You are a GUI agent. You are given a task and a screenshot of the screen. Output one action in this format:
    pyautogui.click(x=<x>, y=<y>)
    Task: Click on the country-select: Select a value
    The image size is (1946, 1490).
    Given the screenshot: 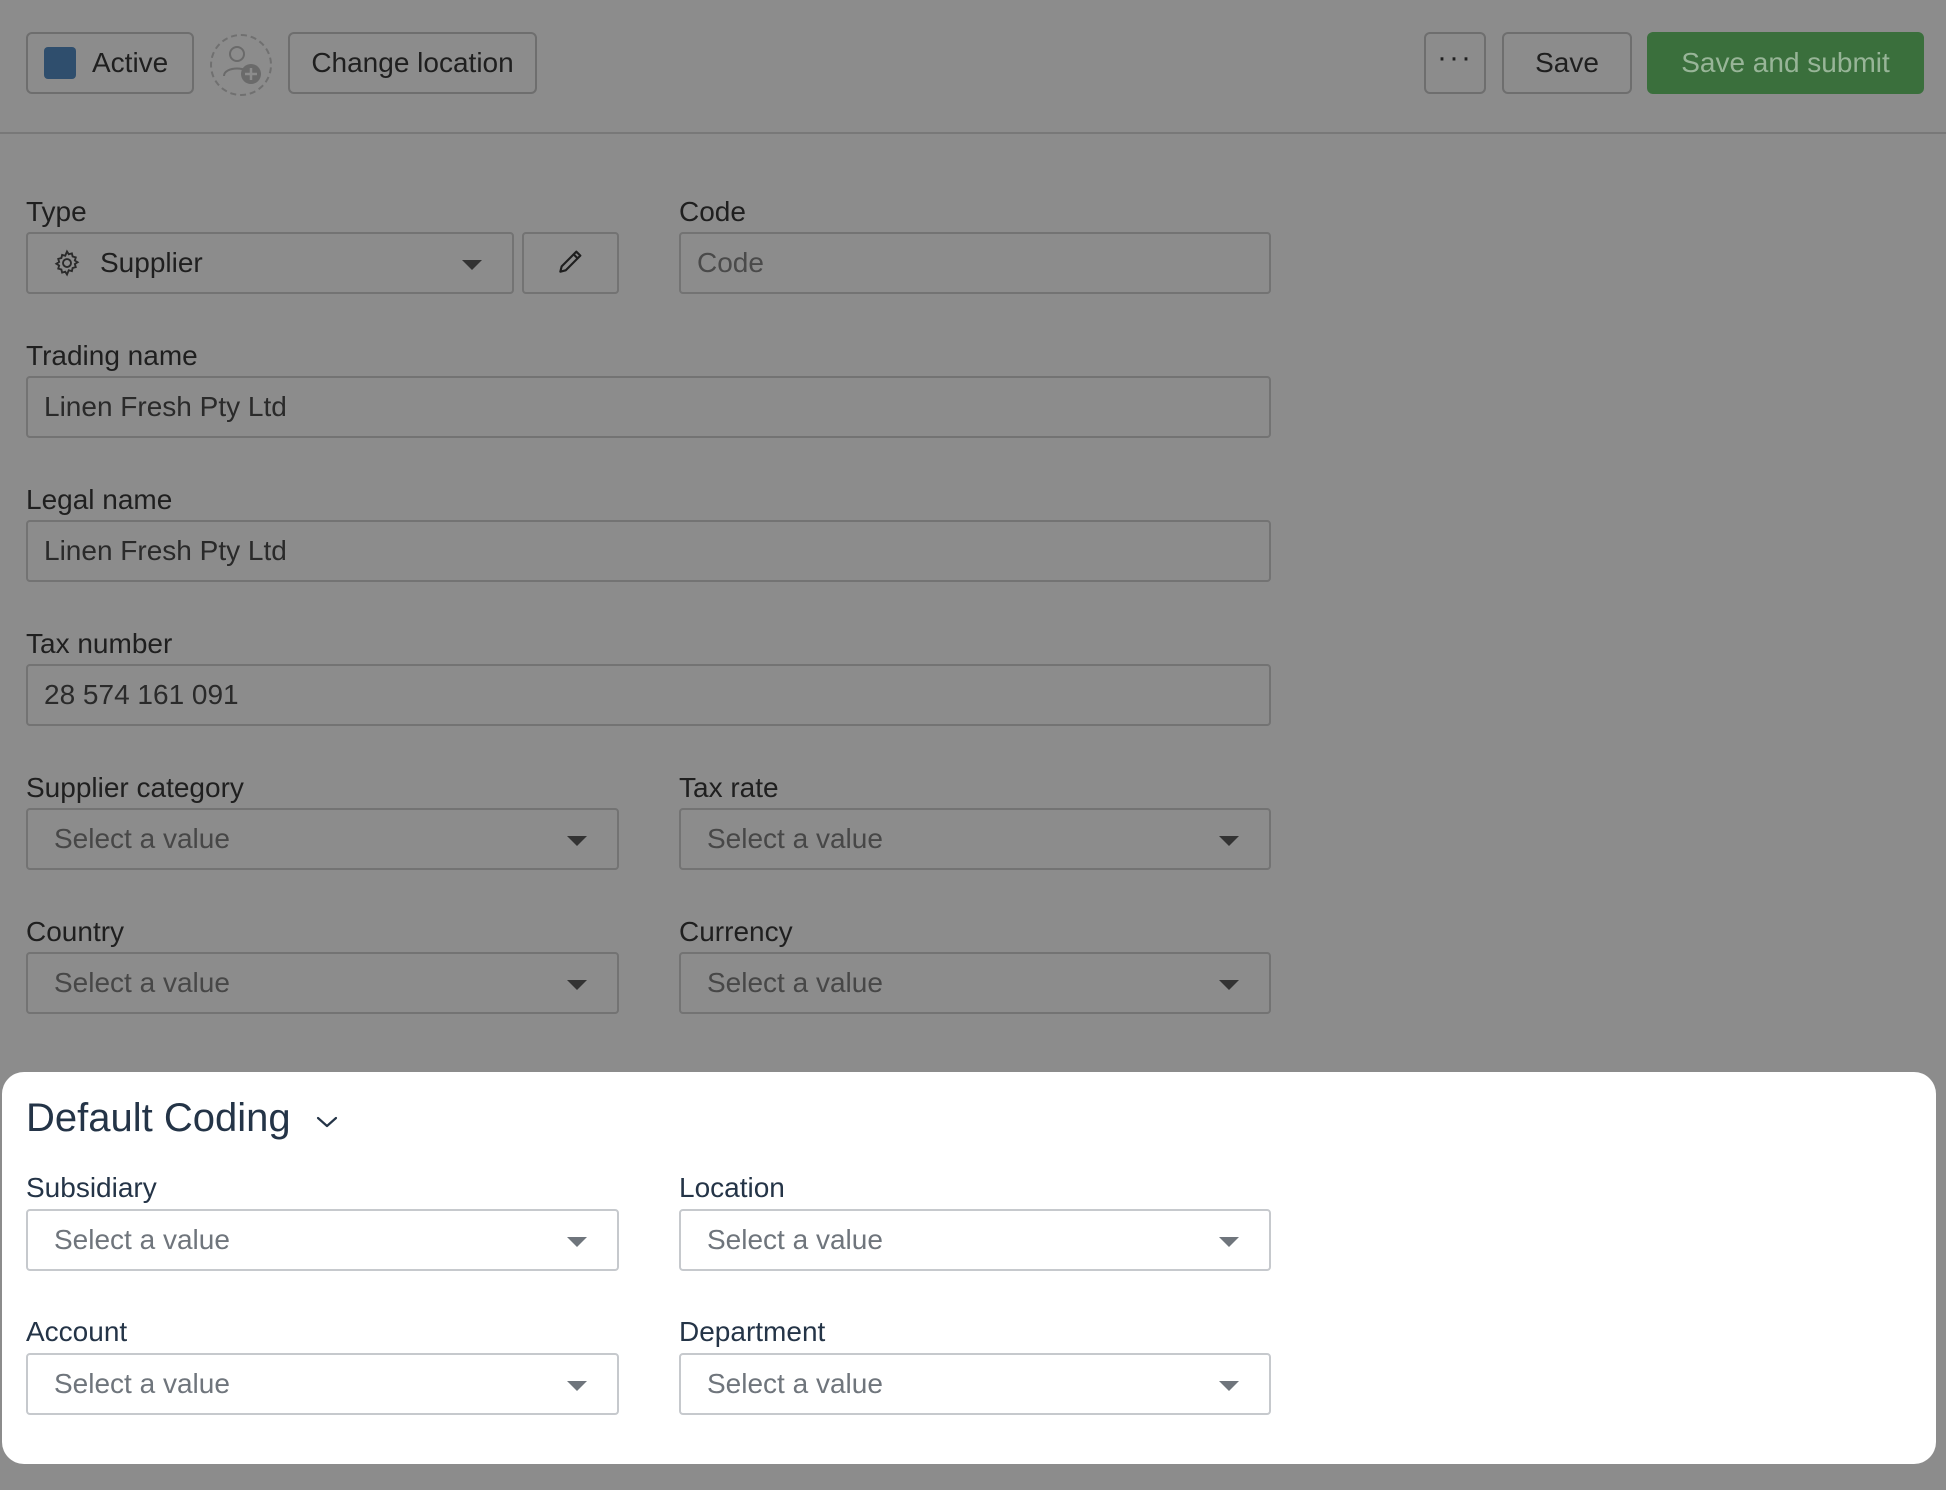 What is the action you would take?
    pyautogui.click(x=322, y=983)
    